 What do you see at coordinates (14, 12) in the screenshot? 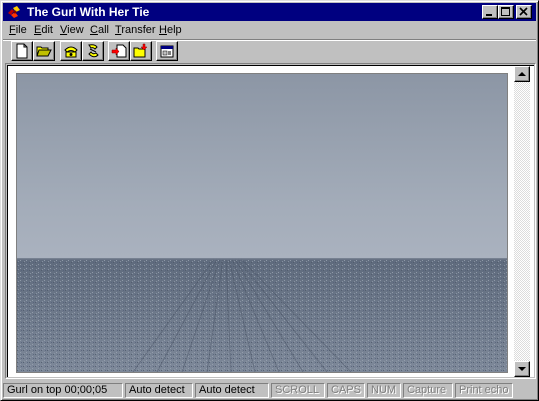
I see `hyperterminal-phone-icon` at bounding box center [14, 12].